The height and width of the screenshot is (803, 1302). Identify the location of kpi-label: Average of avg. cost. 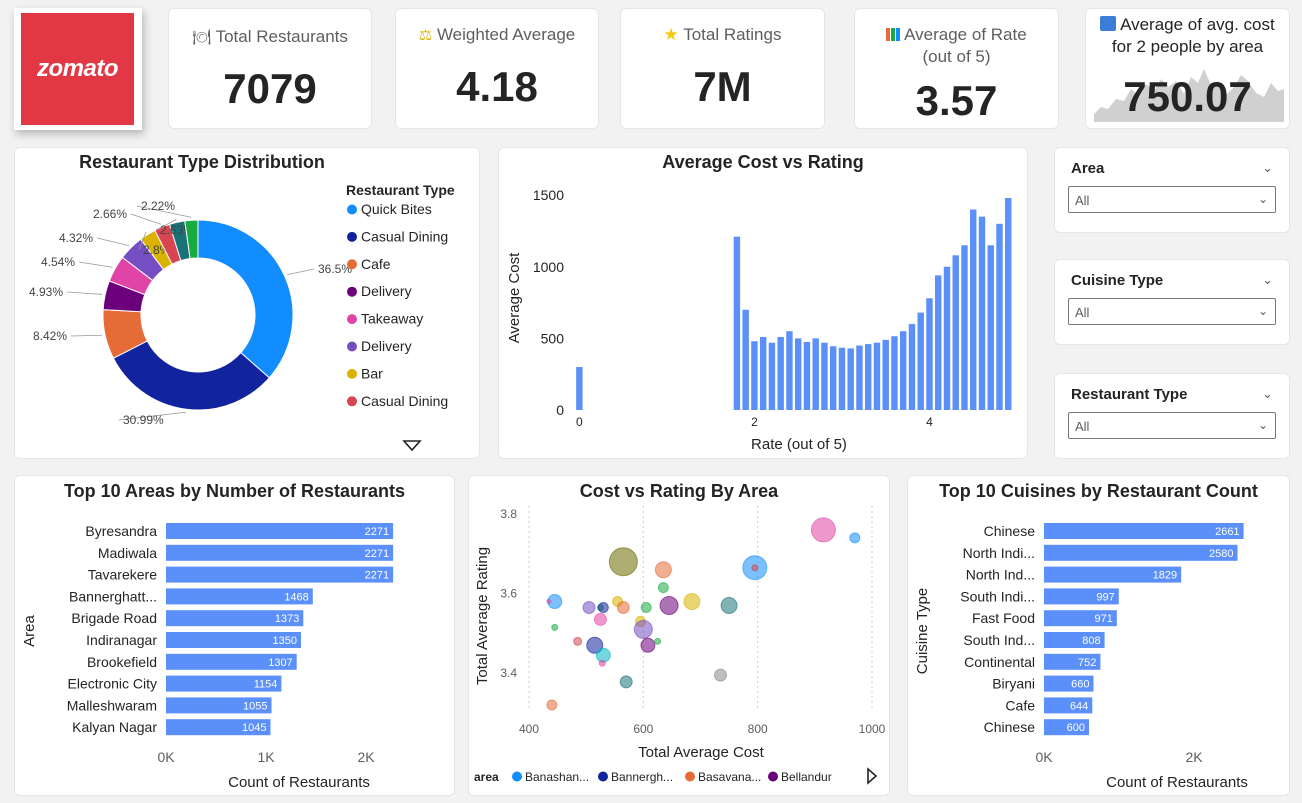
(1197, 24).